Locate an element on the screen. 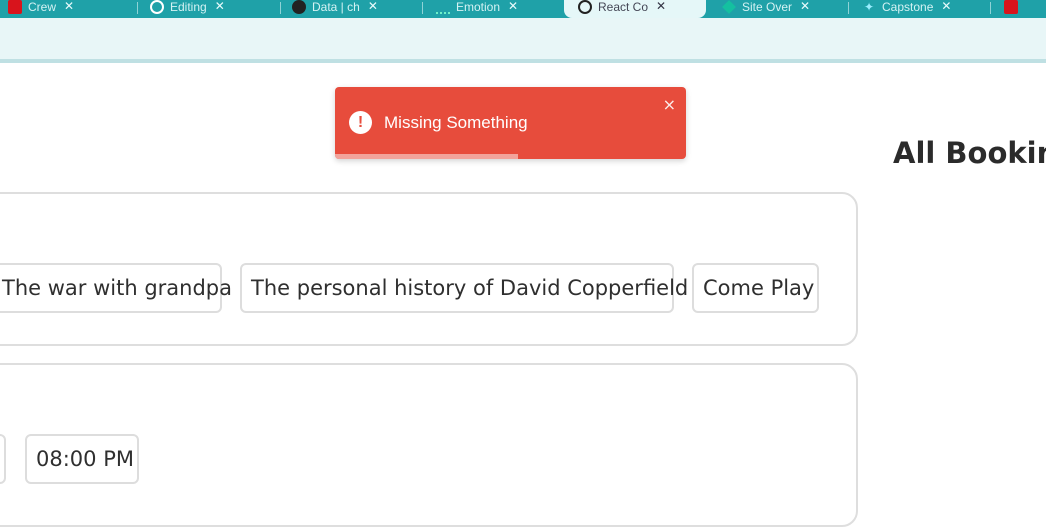 The width and height of the screenshot is (1046, 527). error-toast: ! Missing Something × is located at coordinates (510, 123).